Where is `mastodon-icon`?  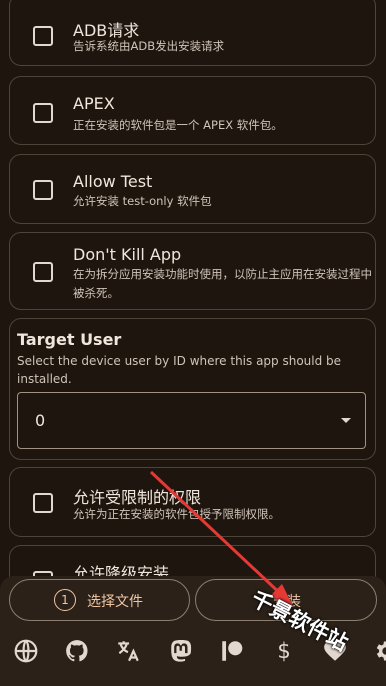
mastodon-icon is located at coordinates (181, 651).